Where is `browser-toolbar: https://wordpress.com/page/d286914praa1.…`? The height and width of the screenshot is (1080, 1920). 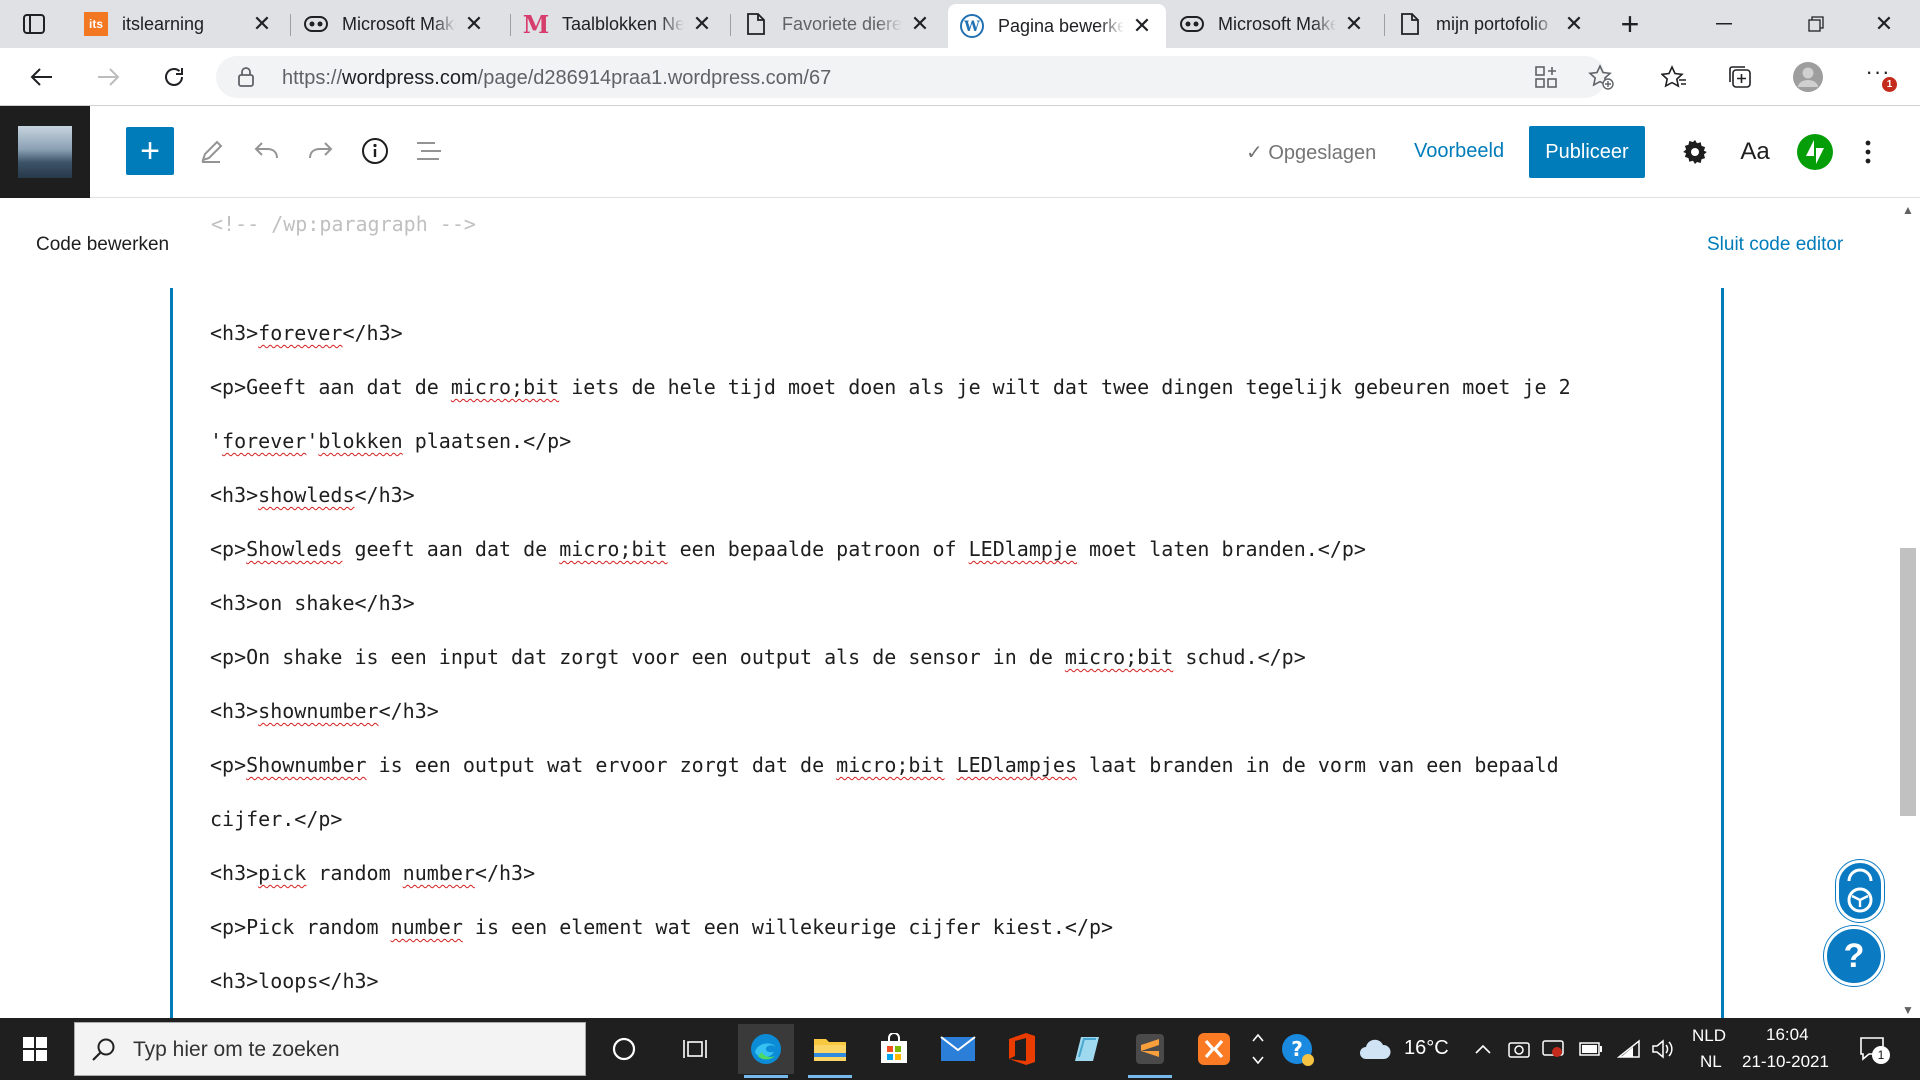
browser-toolbar: https://wordpress.com/page/d286914praa1.… is located at coordinates (960, 77).